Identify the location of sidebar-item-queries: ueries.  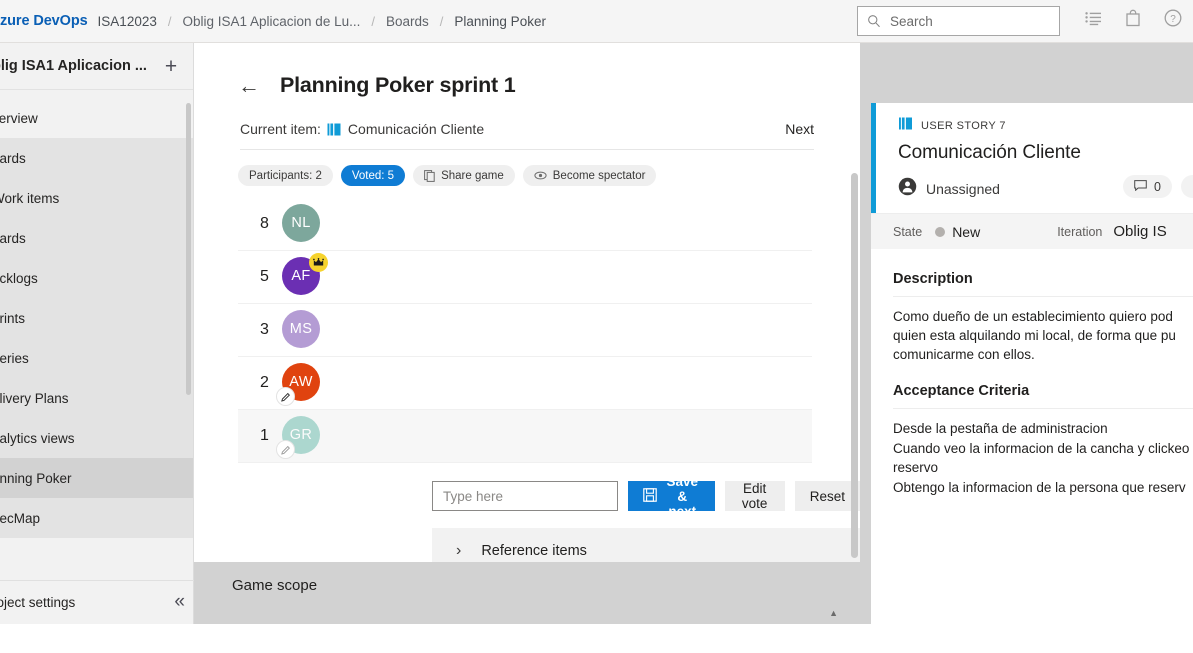
(96, 358).